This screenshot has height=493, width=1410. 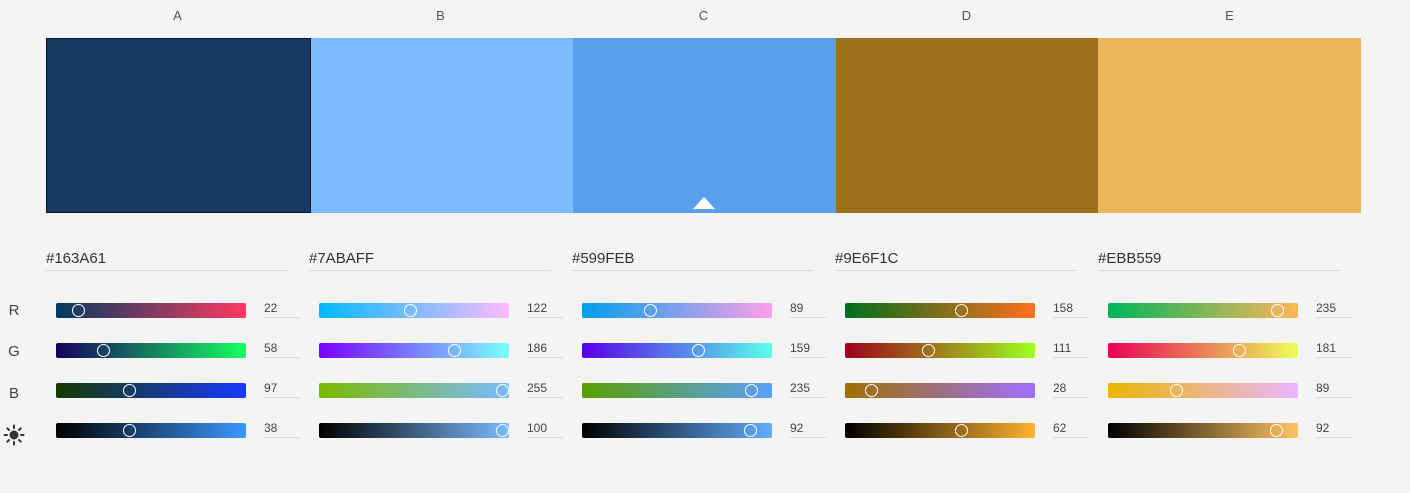 I want to click on brightness-value-a, so click(x=282, y=428).